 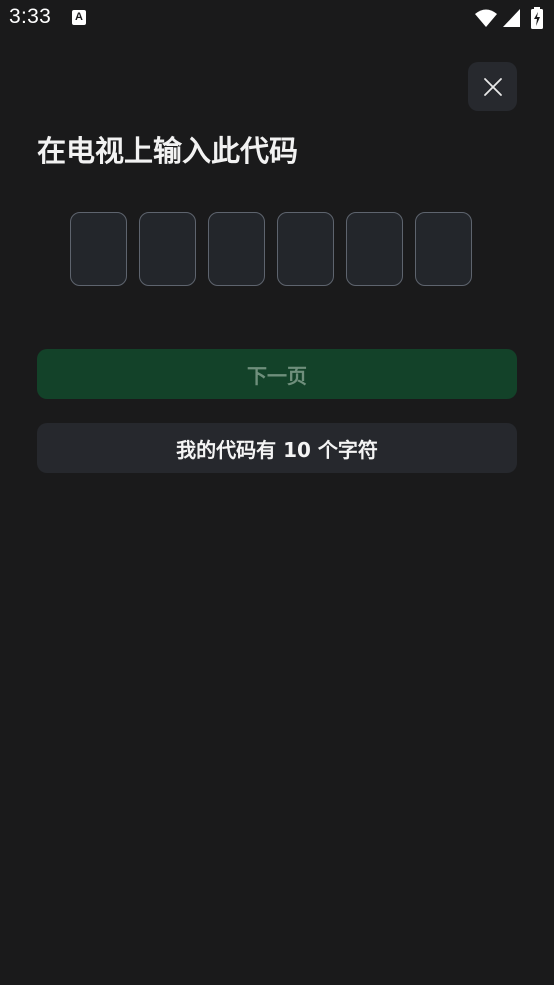 I want to click on ten-character-code-label: 我的代码有 10 个字符, so click(x=277, y=449).